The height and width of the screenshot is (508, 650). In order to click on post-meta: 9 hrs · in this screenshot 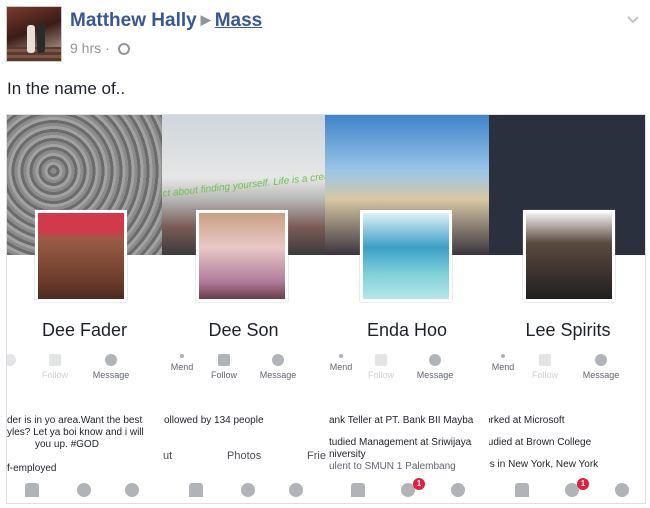, I will do `click(100, 48)`.